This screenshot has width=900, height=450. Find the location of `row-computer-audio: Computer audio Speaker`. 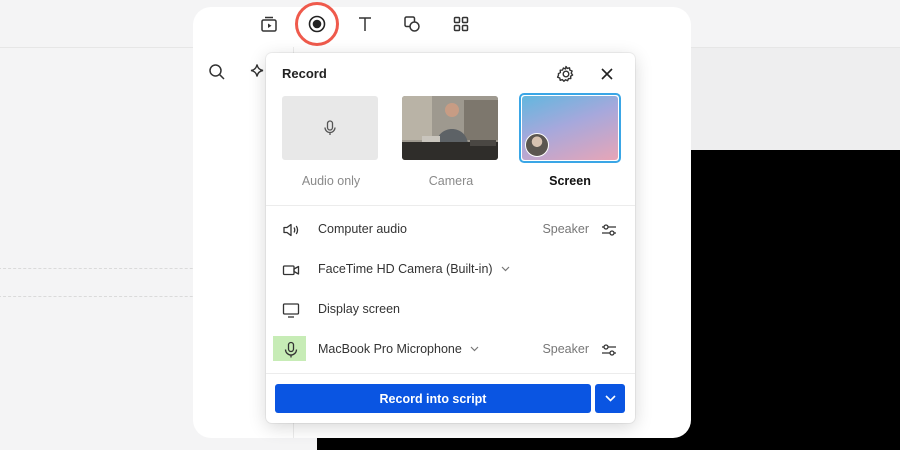

row-computer-audio: Computer audio Speaker is located at coordinates (450, 230).